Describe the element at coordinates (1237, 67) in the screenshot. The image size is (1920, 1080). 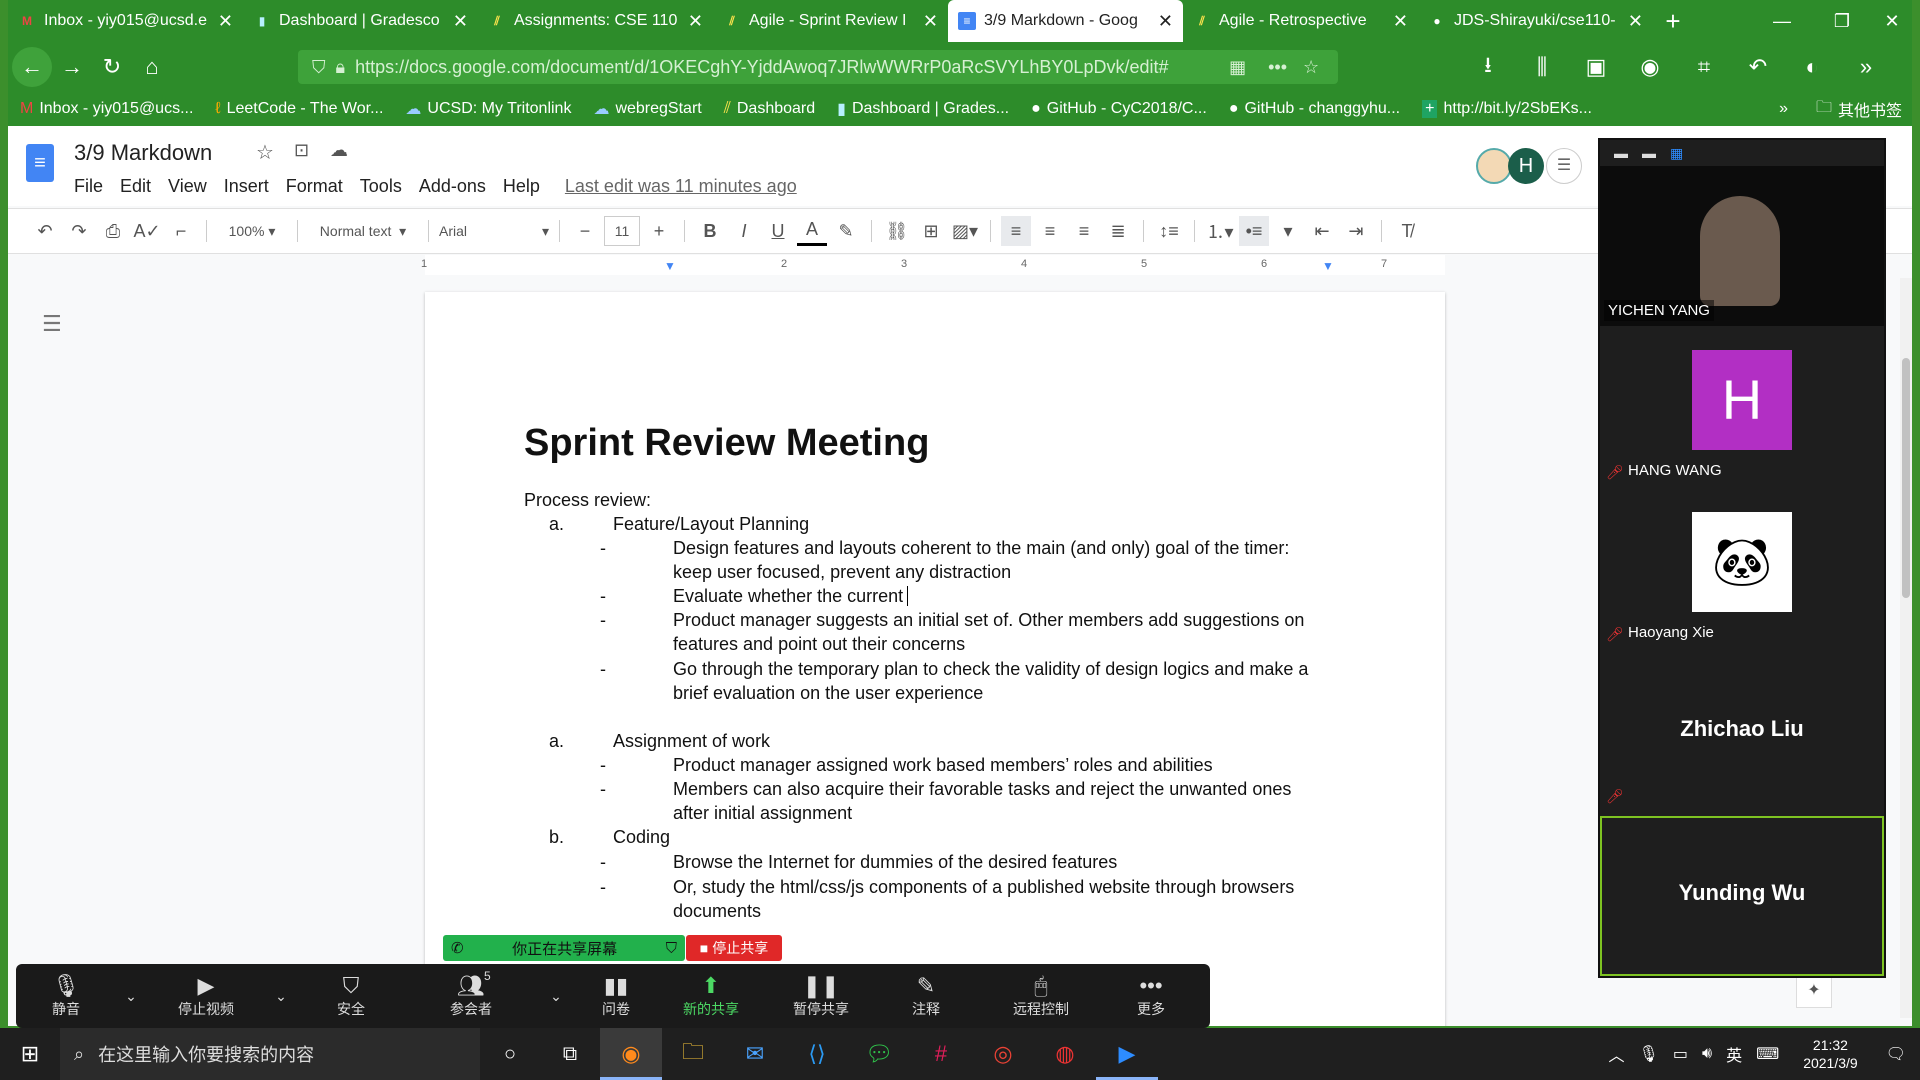
I see `qr-icon: ▦` at that location.